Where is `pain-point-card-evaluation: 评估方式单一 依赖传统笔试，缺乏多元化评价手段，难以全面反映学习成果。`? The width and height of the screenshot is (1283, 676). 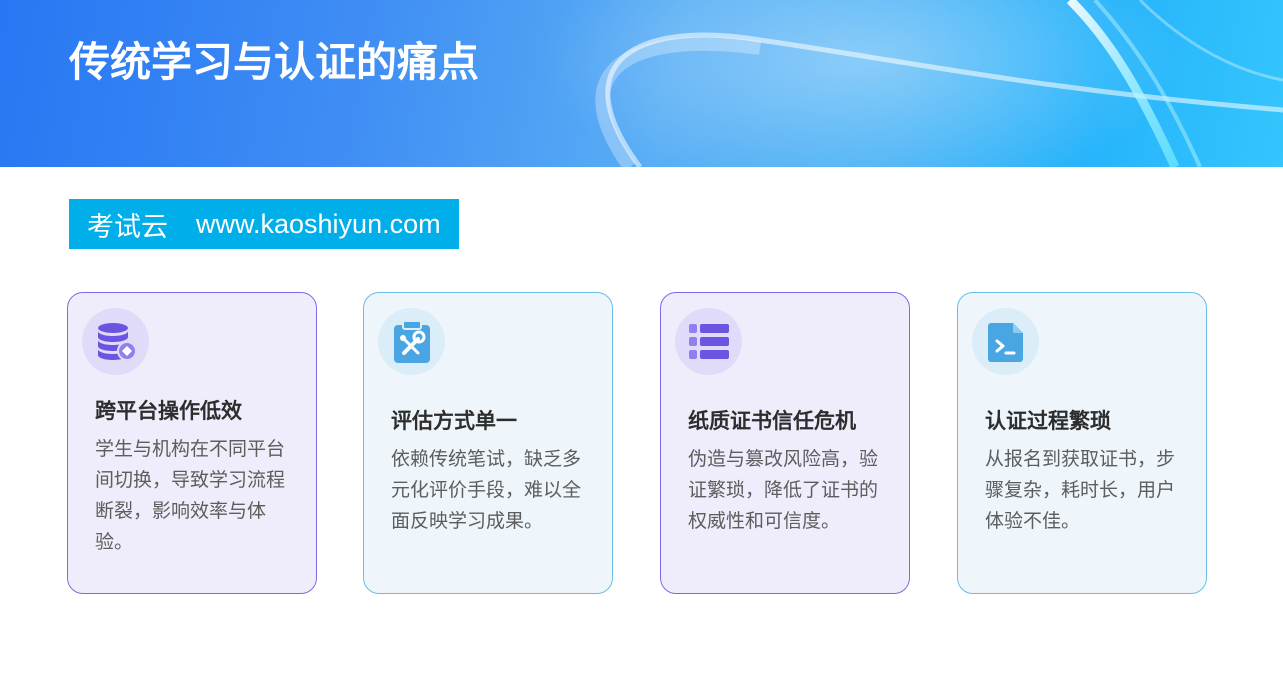 pain-point-card-evaluation: 评估方式单一 依赖传统笔试，缺乏多元化评价手段，难以全面反映学习成果。 is located at coordinates (488, 443).